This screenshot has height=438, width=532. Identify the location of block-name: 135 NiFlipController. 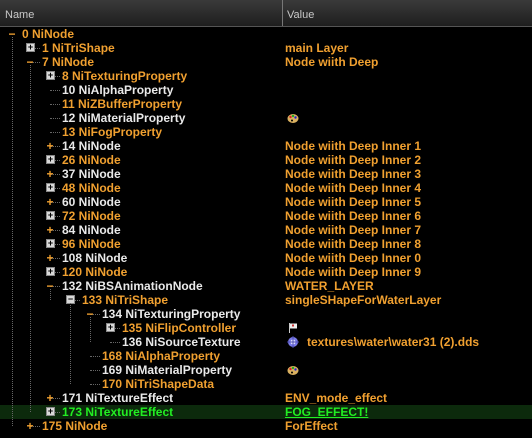
(179, 328).